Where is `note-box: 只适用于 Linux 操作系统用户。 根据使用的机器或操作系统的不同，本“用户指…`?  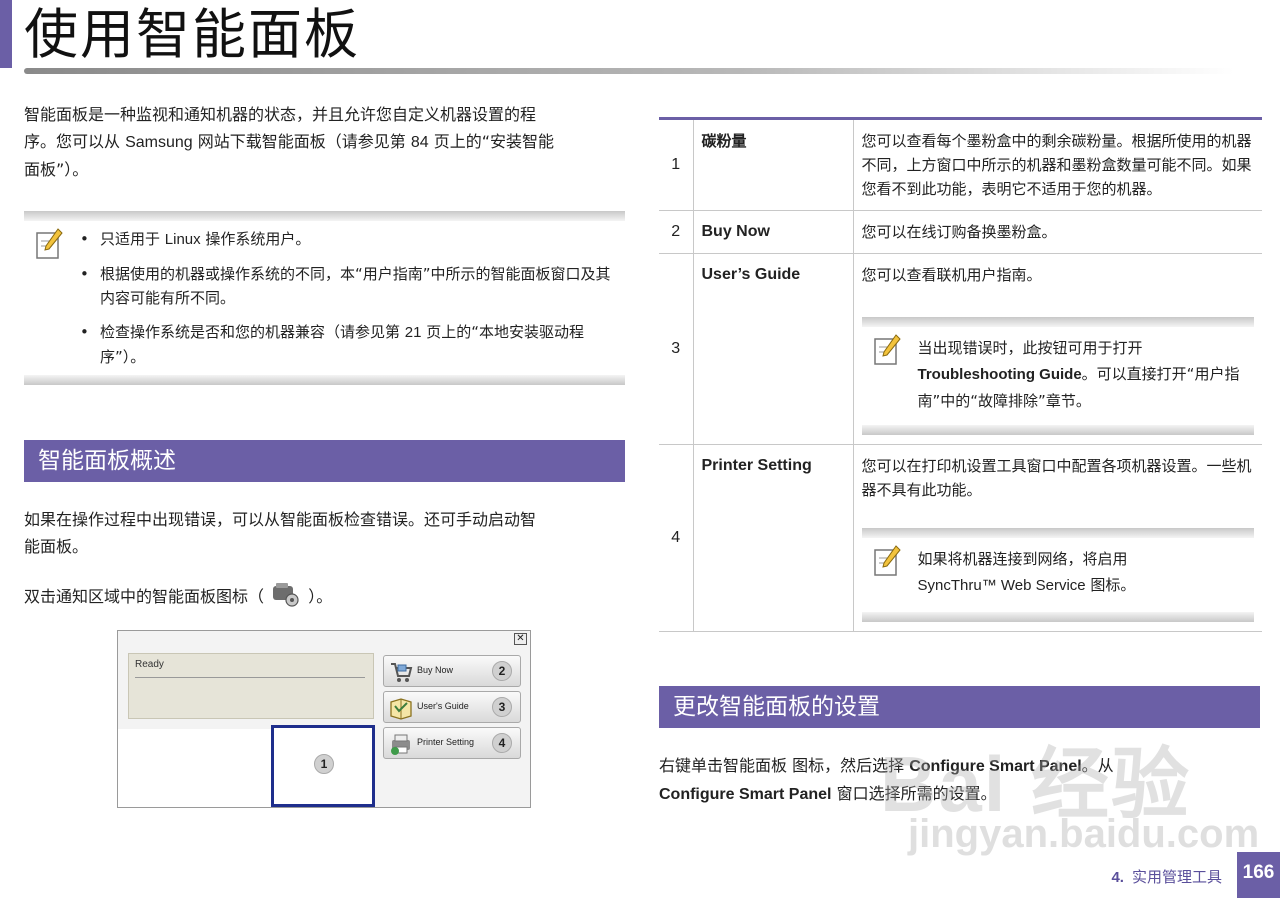 note-box: 只适用于 Linux 操作系统用户。 根据使用的机器或操作系统的不同，本“用户指… is located at coordinates (324, 298).